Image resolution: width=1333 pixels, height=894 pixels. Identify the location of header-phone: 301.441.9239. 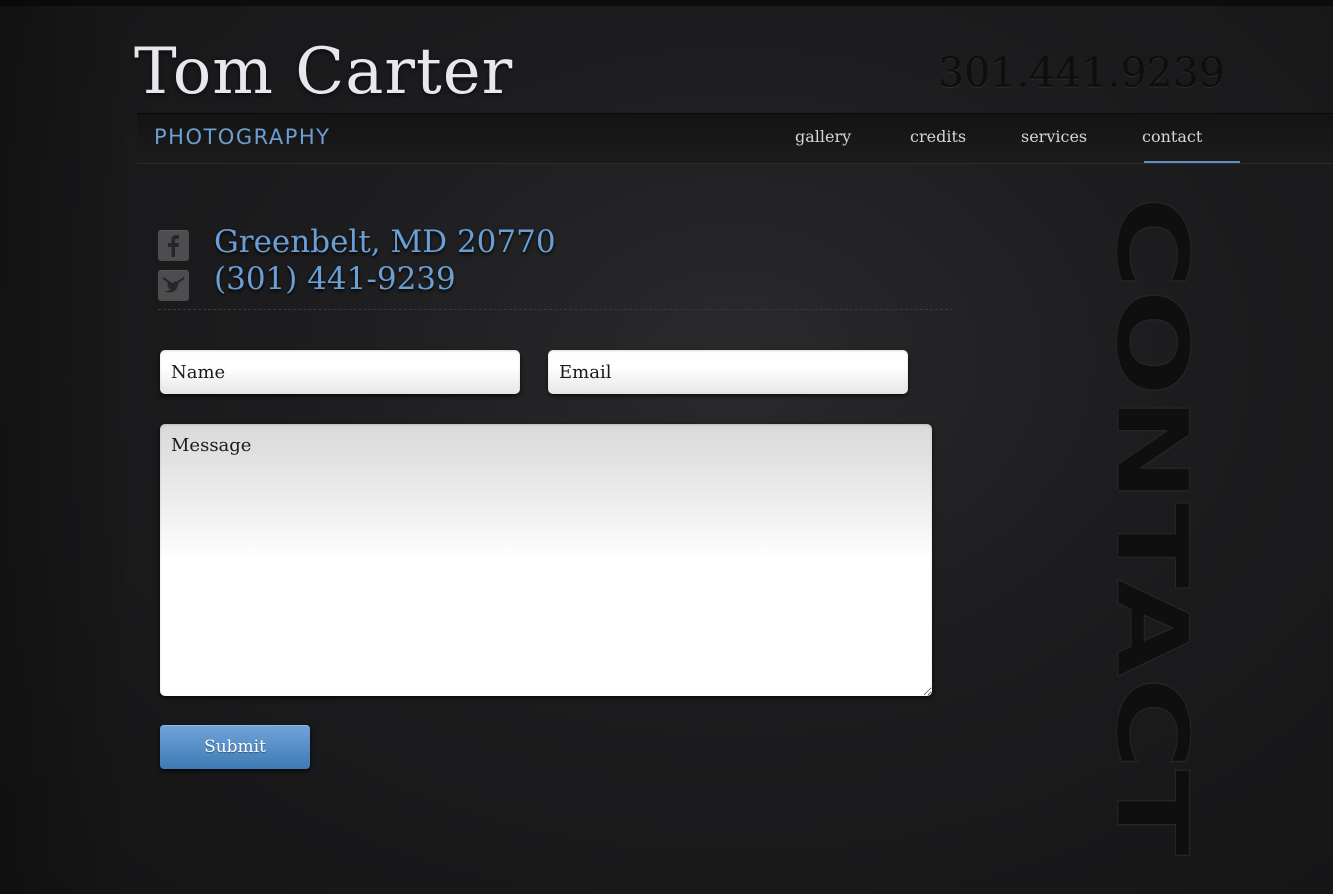
(1081, 73).